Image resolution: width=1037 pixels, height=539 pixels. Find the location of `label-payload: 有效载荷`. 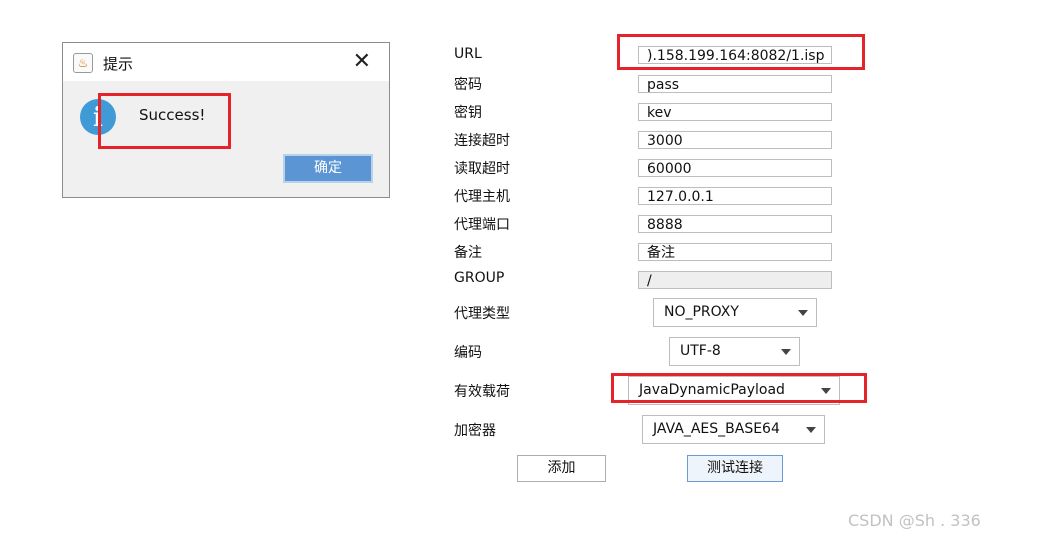

label-payload: 有效载荷 is located at coordinates (482, 392).